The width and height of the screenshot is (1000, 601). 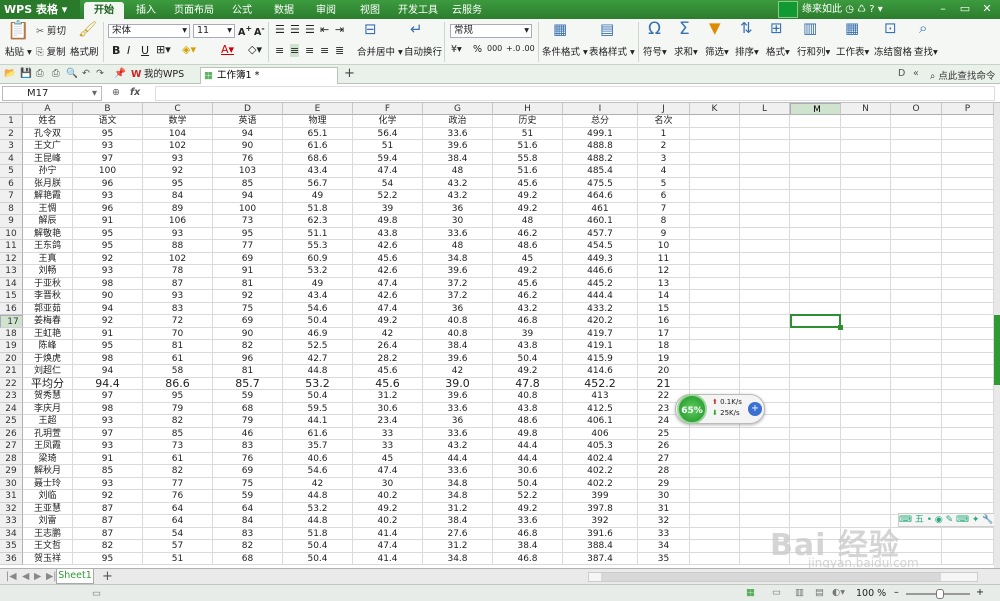 I want to click on cell-f20: 28.2, so click(x=388, y=358).